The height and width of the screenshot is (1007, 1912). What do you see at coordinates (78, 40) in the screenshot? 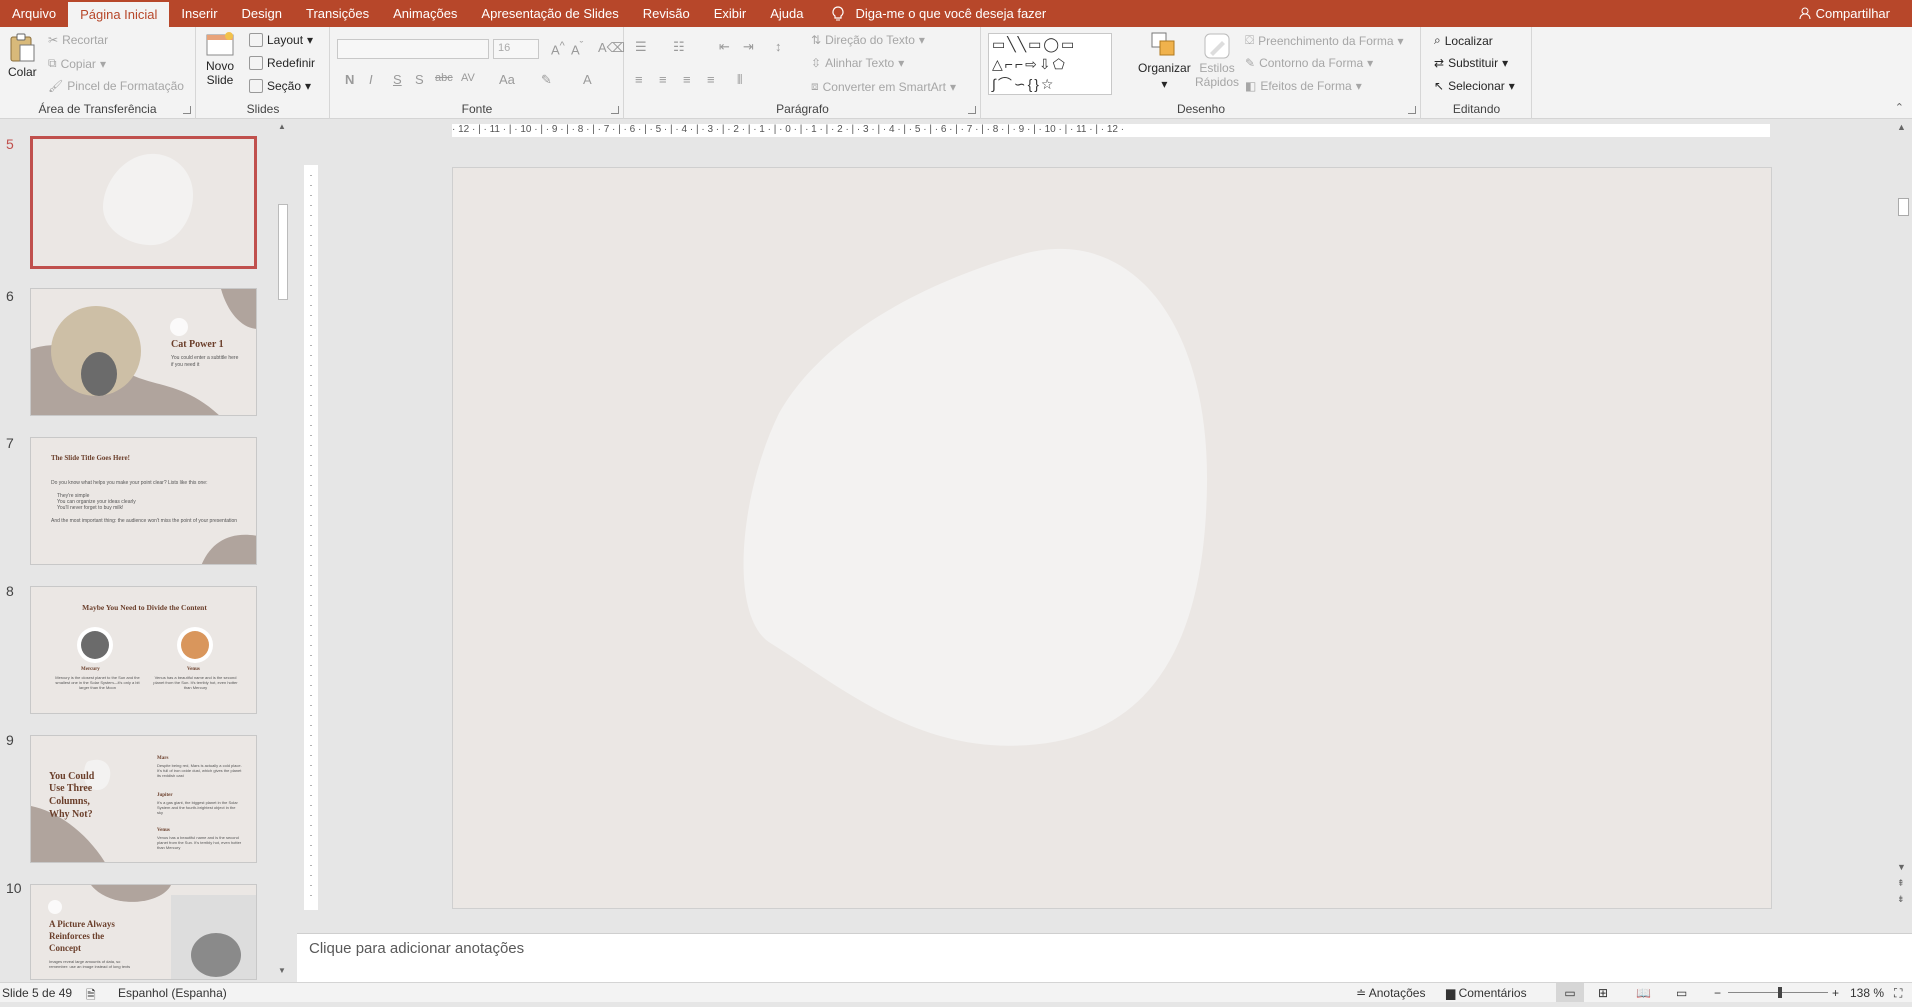
I see `cut-button: ✂ Recortar` at bounding box center [78, 40].